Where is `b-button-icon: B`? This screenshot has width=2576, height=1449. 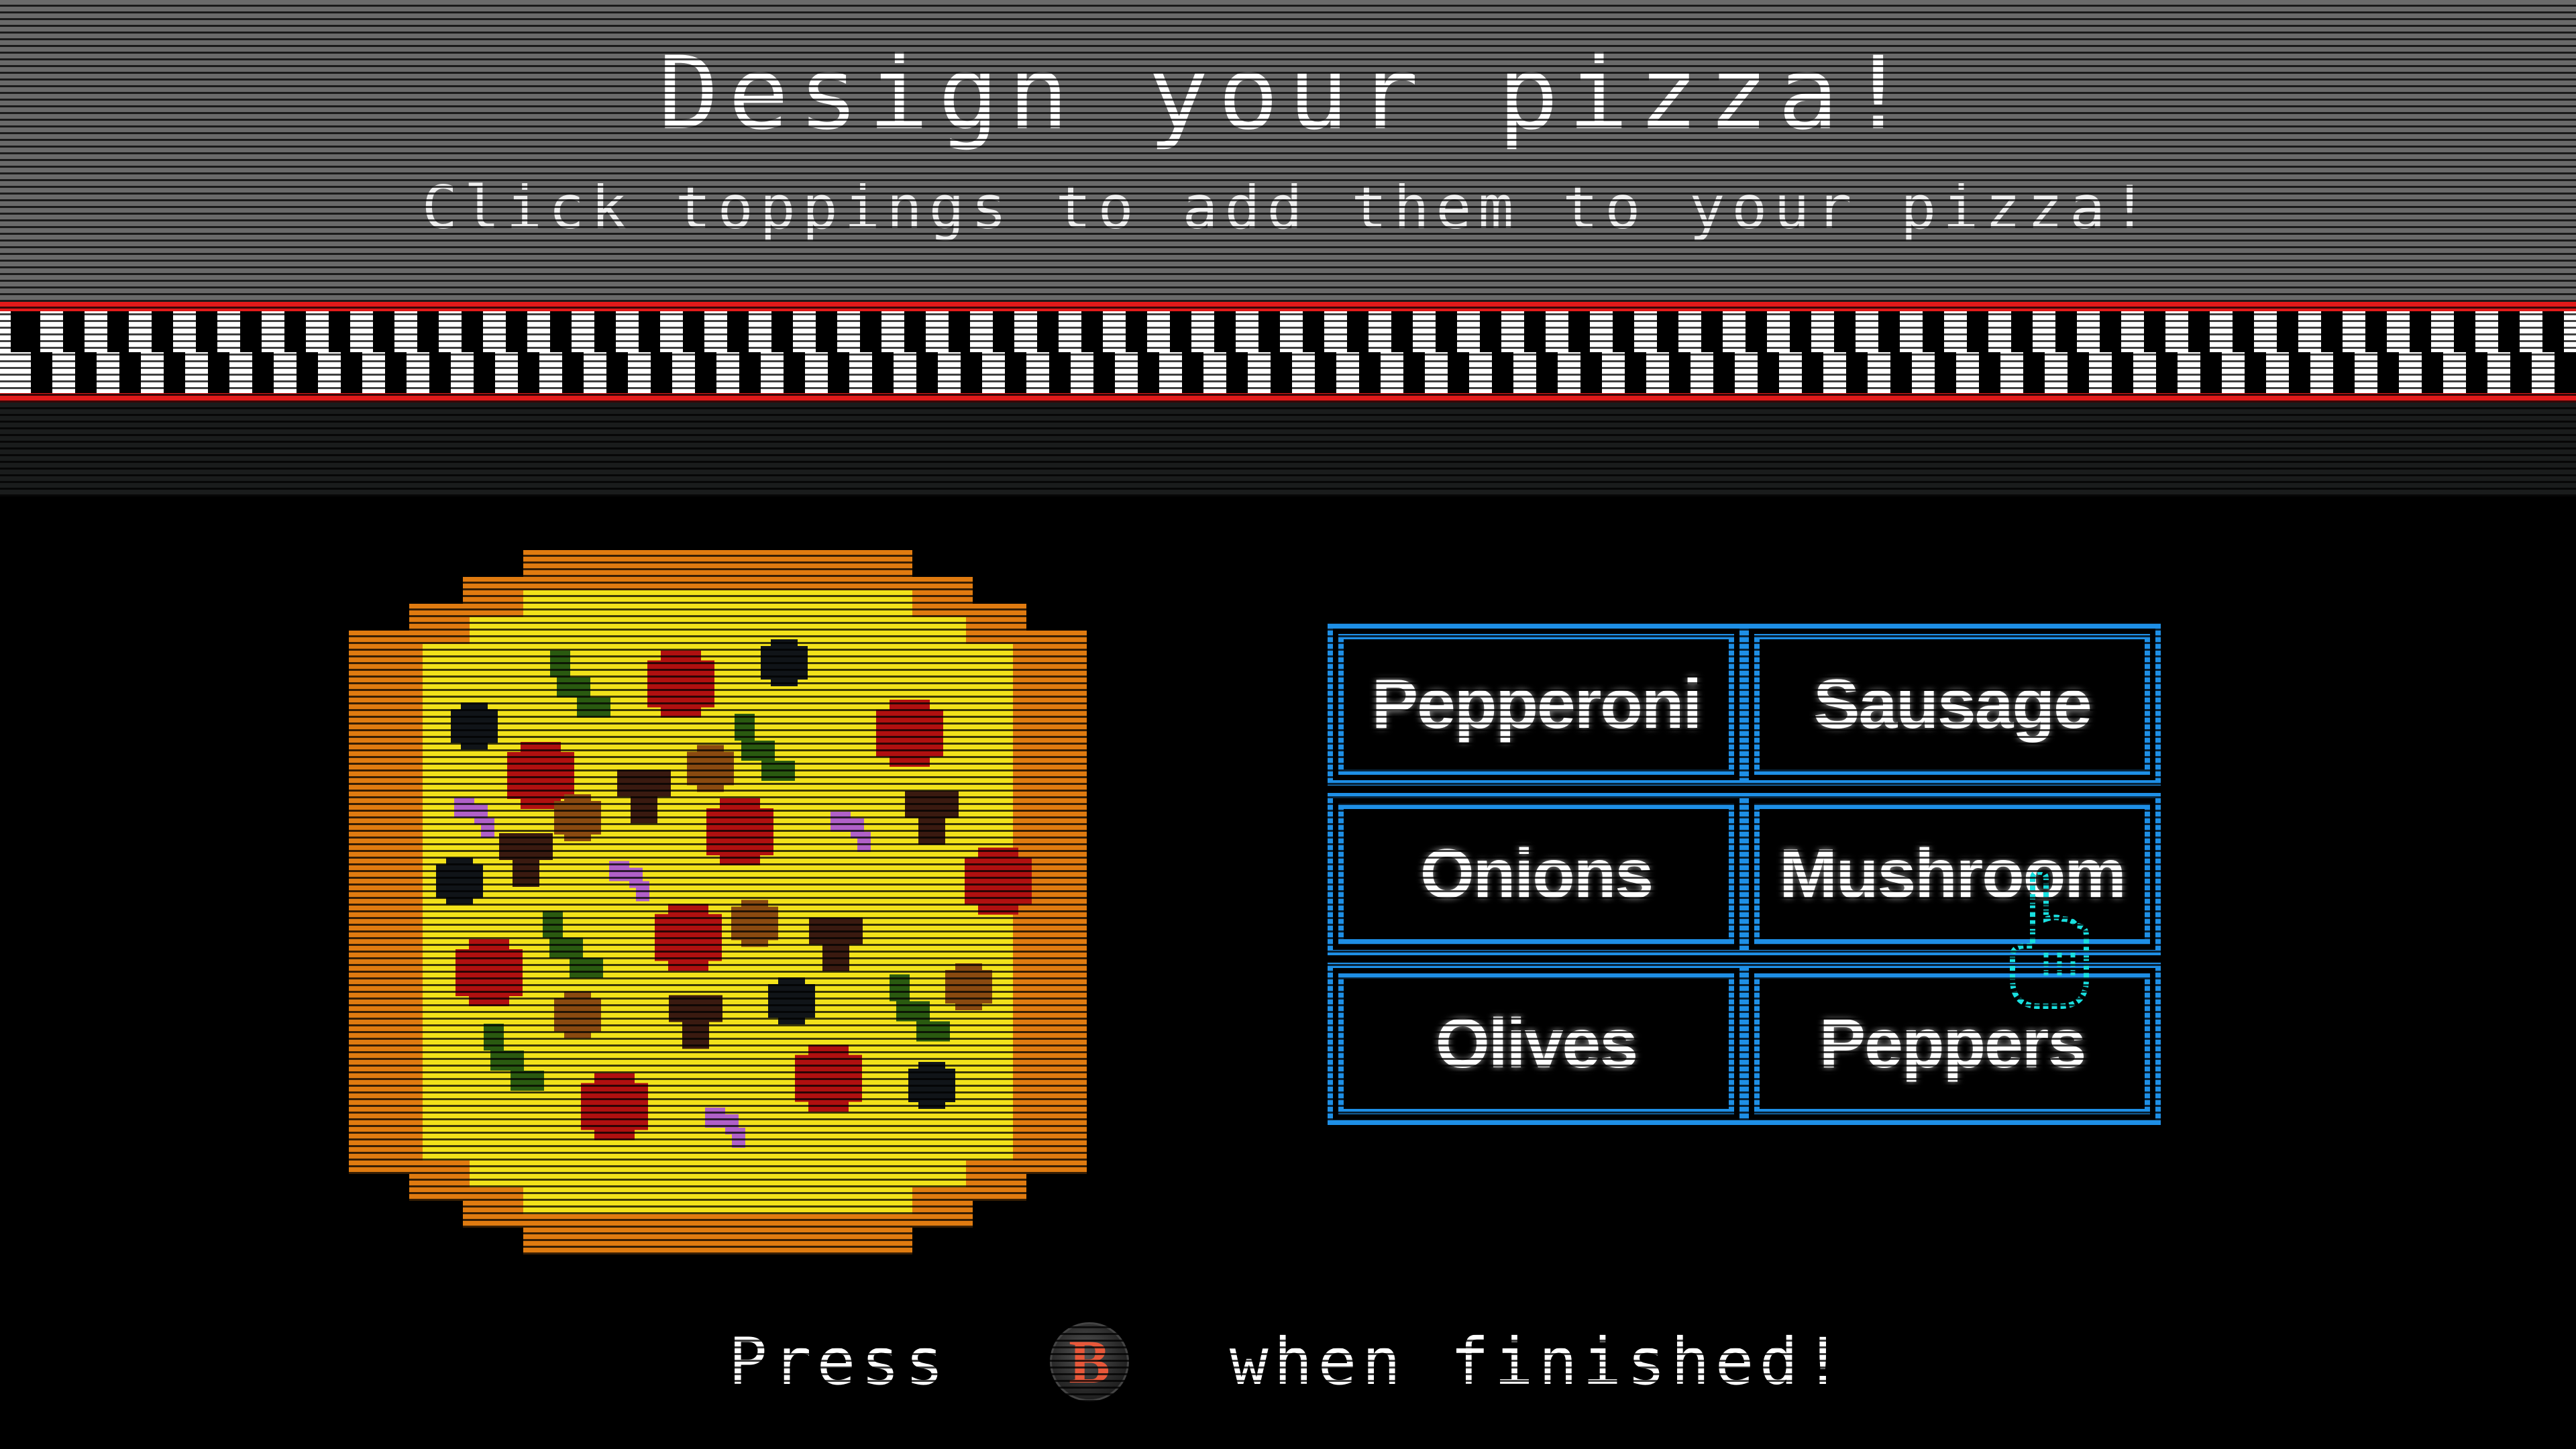 b-button-icon: B is located at coordinates (1089, 1361).